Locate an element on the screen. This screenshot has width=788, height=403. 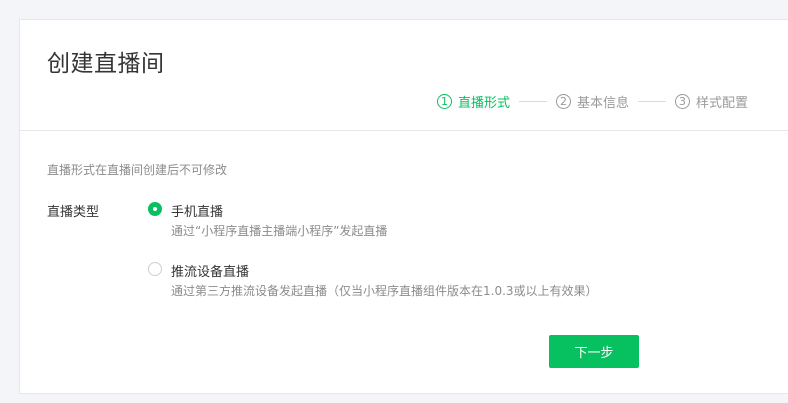
option-stream-device-title: 推流设备直播 is located at coordinates (210, 272).